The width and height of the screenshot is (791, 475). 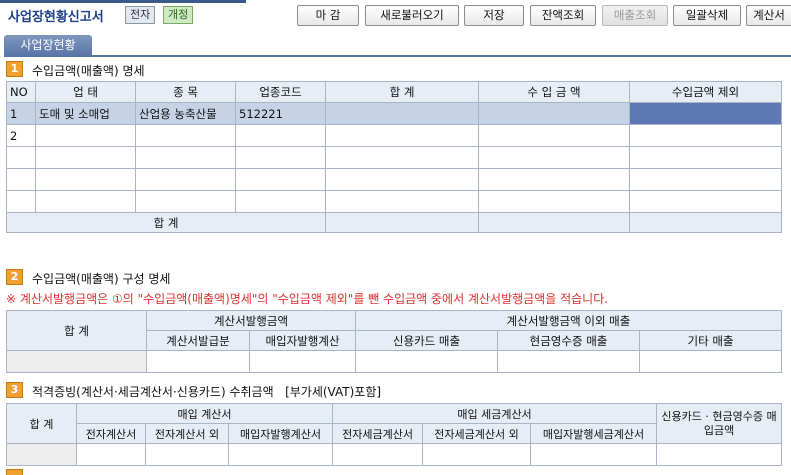 What do you see at coordinates (426, 361) in the screenshot?
I see `card-sales-cell` at bounding box center [426, 361].